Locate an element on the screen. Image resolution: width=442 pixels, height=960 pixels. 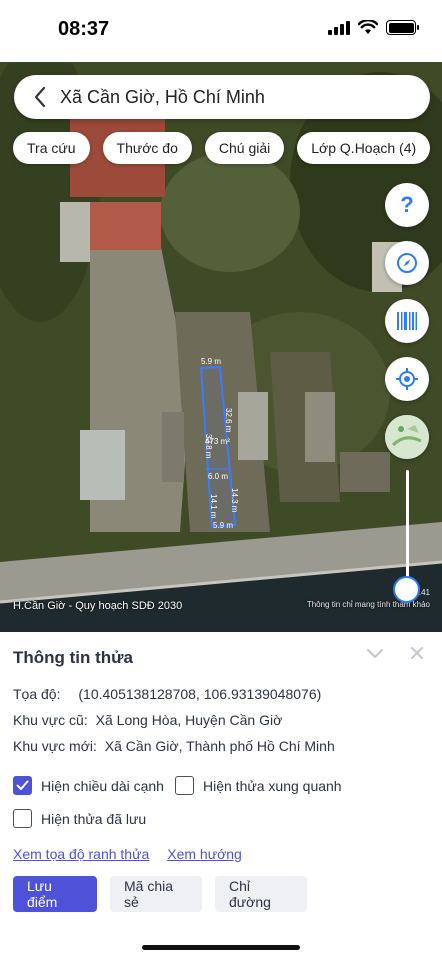
battery-icon is located at coordinates (402, 27).